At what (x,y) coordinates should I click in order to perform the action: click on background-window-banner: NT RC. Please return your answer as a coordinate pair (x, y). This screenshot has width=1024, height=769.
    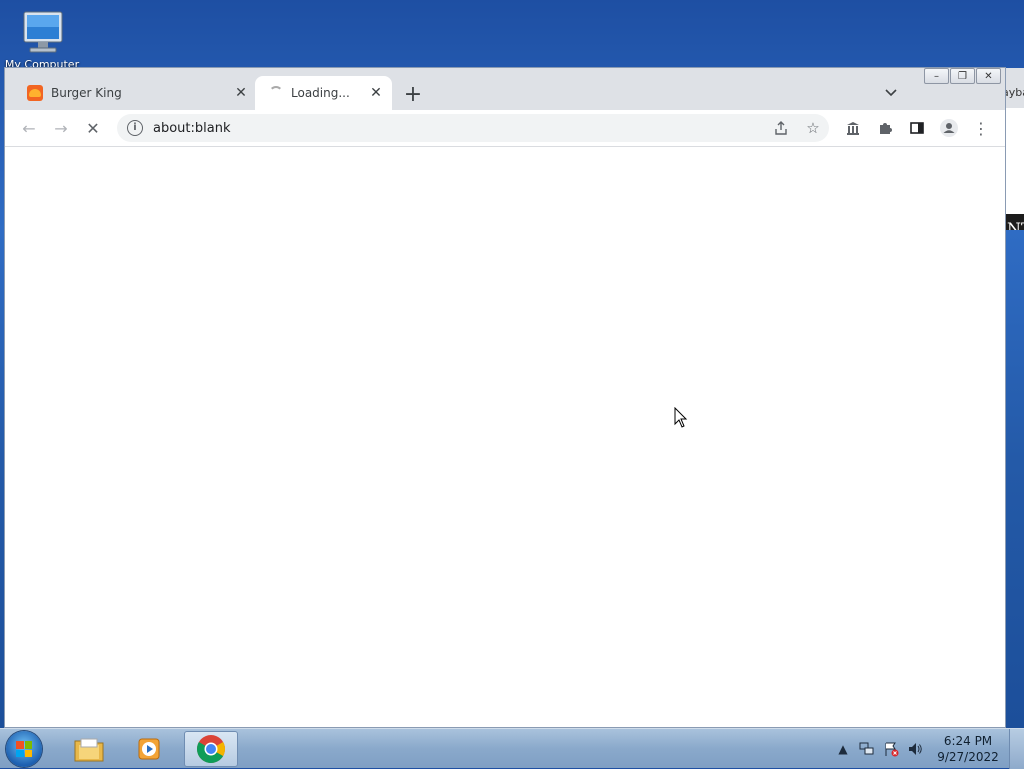
    Looking at the image, I should click on (1015, 222).